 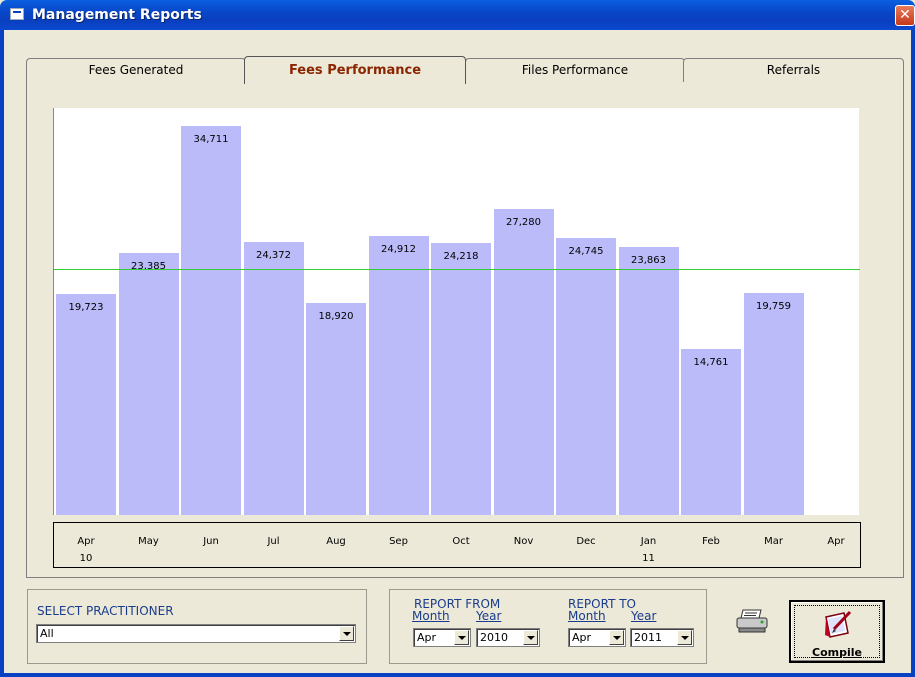 I want to click on window-frame-left, so click(x=2, y=353).